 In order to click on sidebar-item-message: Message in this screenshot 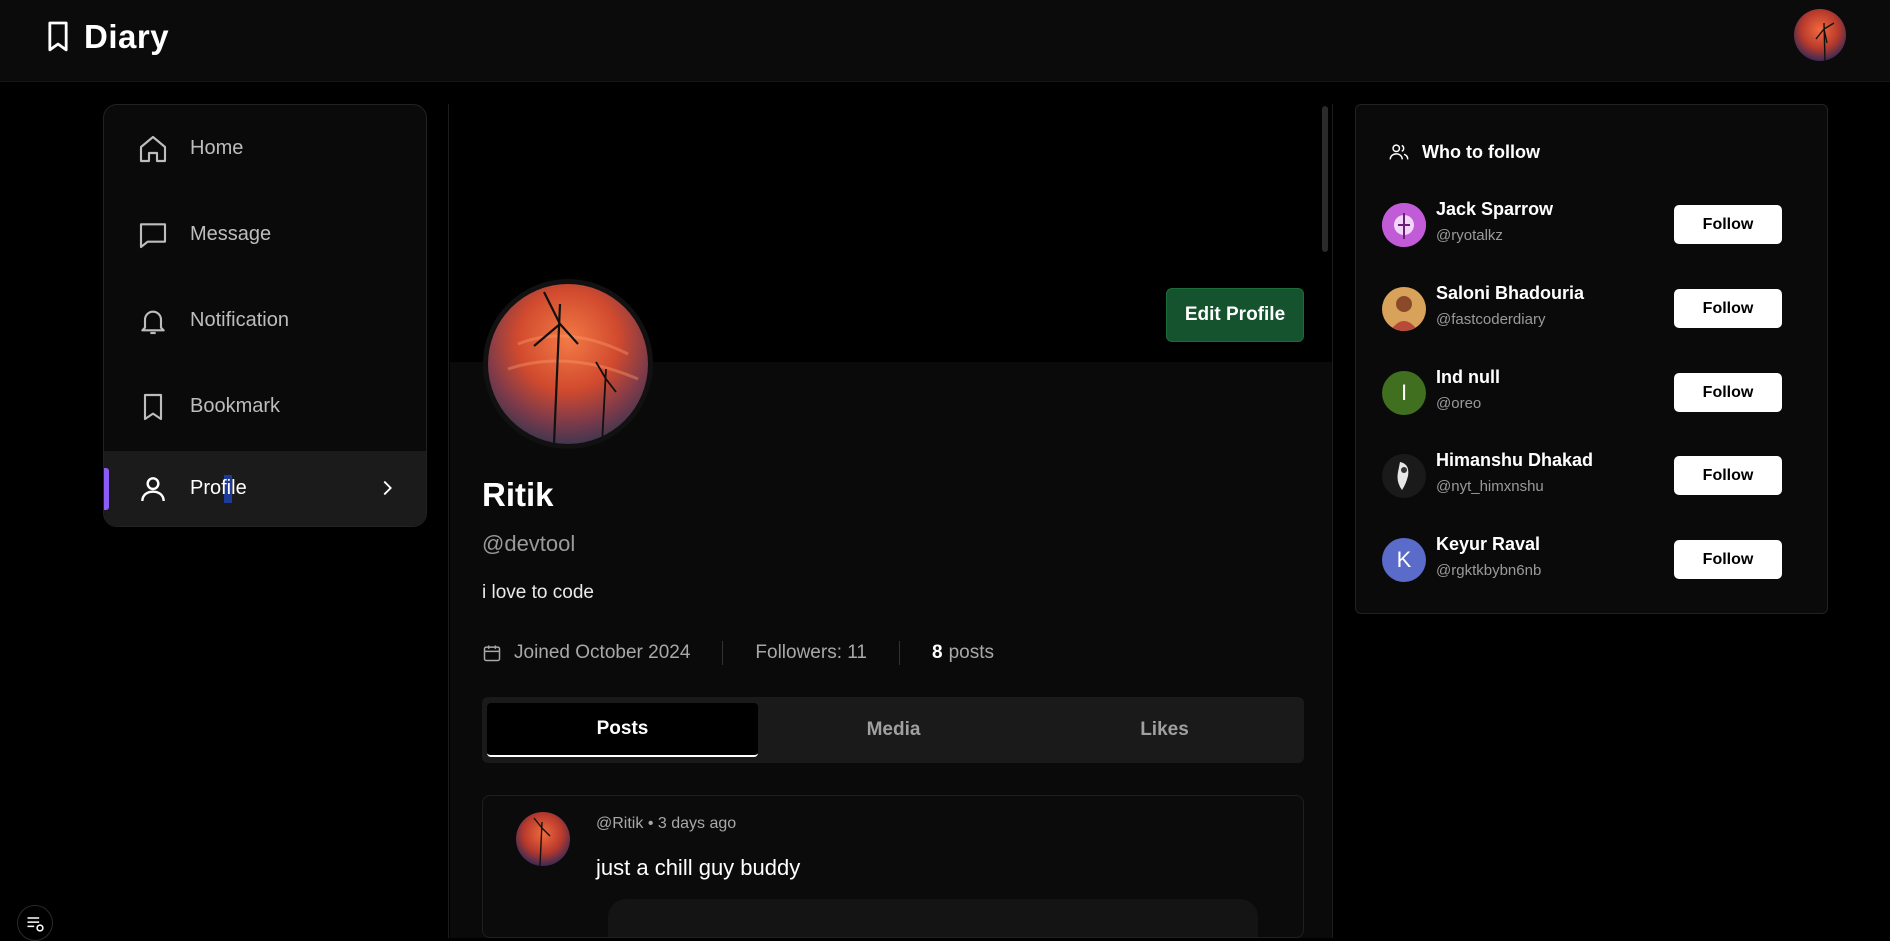, I will do `click(265, 235)`.